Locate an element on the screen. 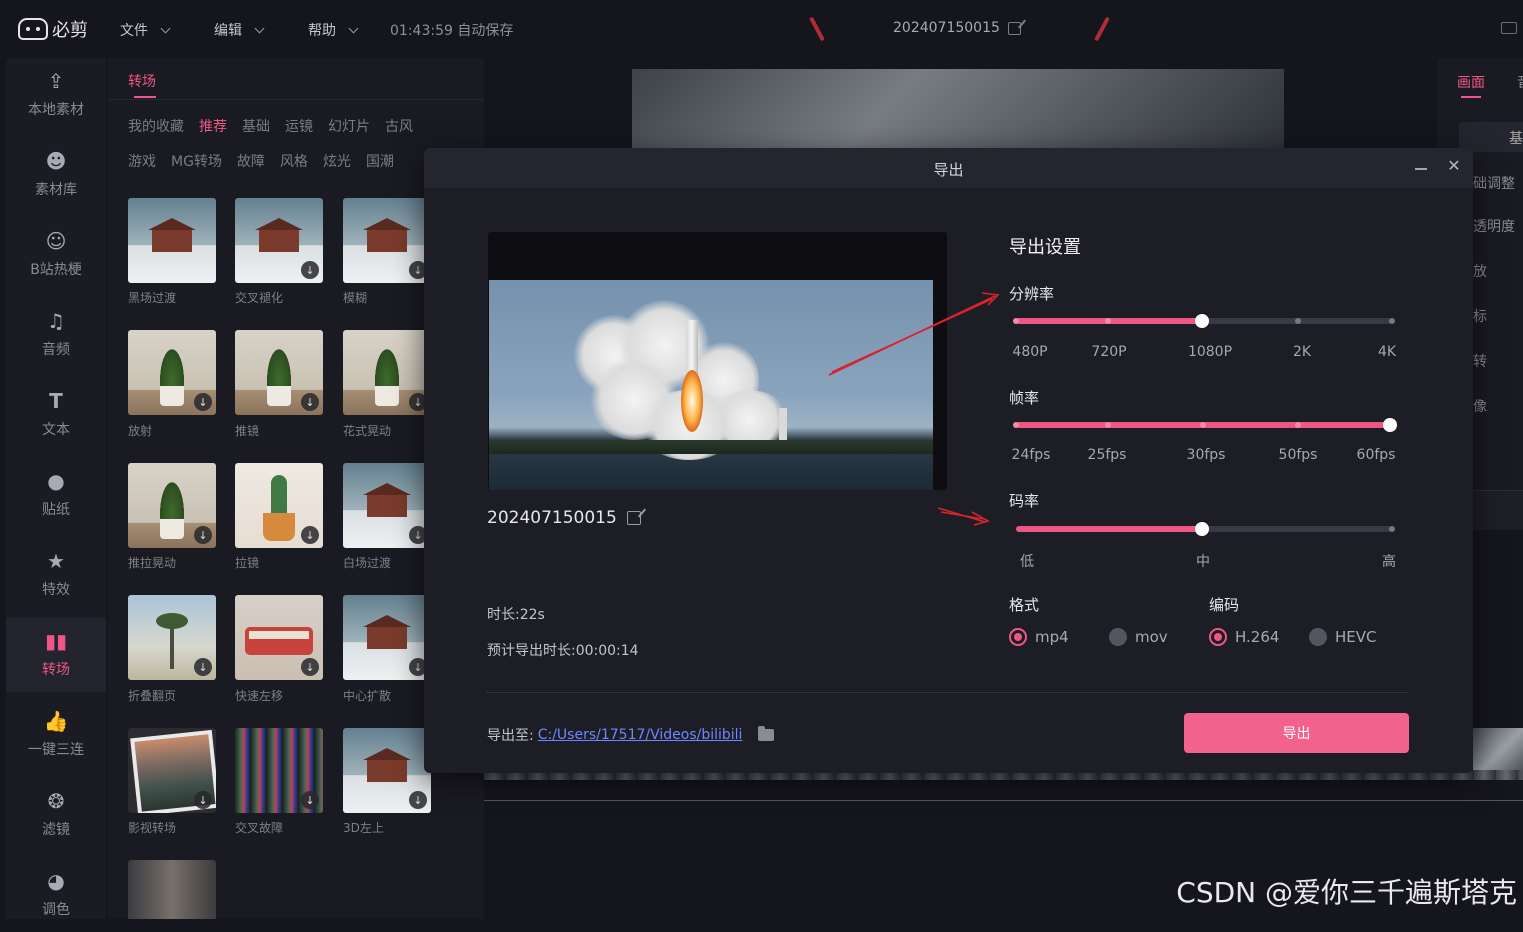 The width and height of the screenshot is (1523, 932). nav-bilibili-memes: ☺B站热梗 is located at coordinates (56, 255).